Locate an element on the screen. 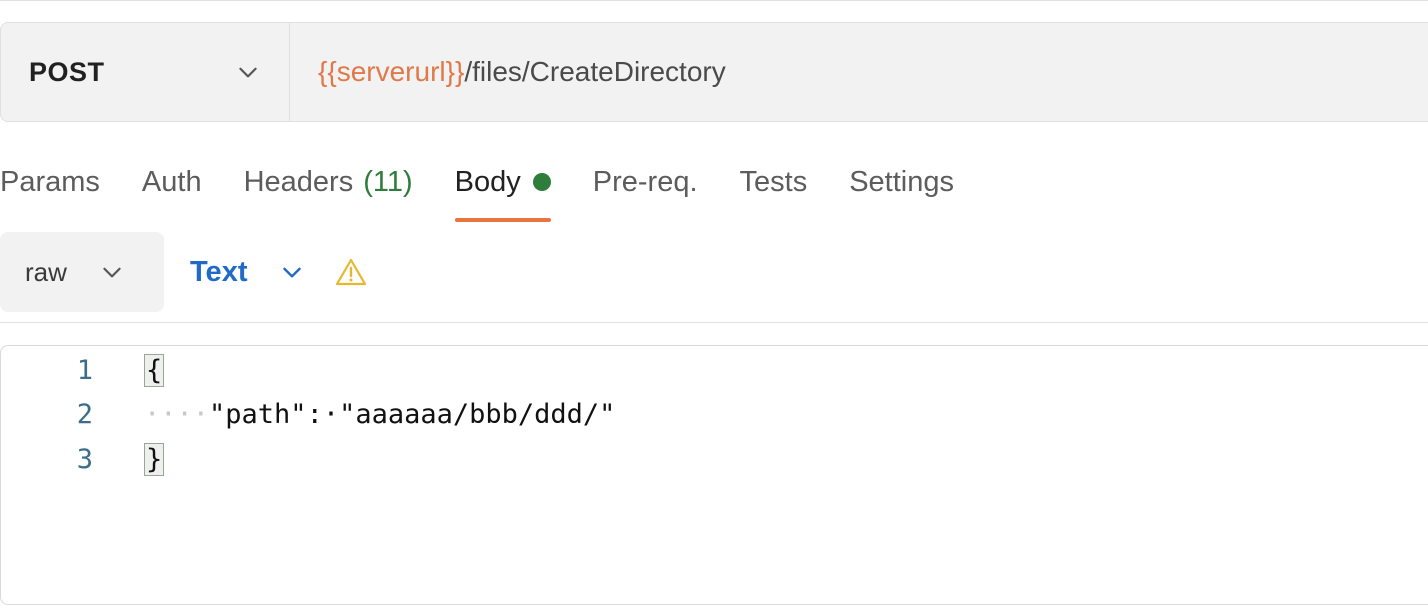 This screenshot has width=1428, height=605. line-content: { is located at coordinates (154, 370).